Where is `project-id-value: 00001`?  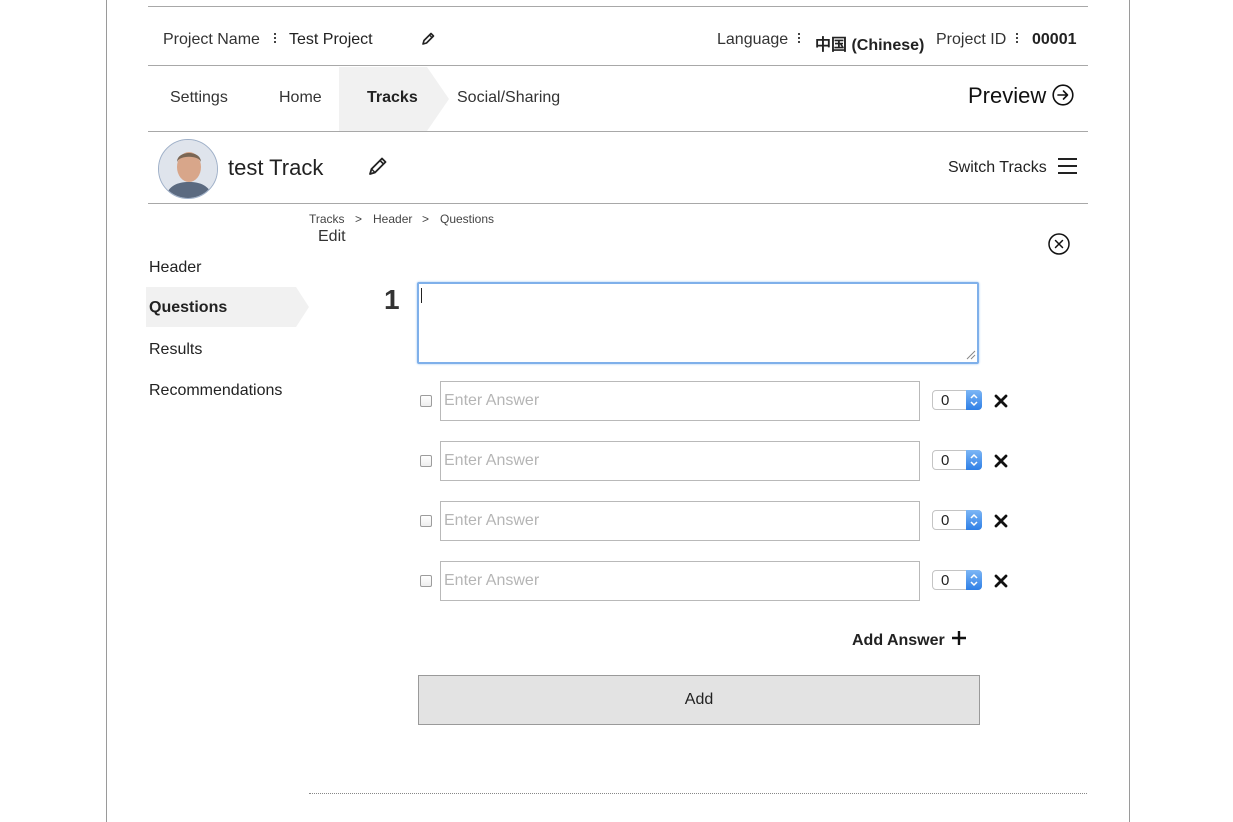
project-id-value: 00001 is located at coordinates (1054, 39).